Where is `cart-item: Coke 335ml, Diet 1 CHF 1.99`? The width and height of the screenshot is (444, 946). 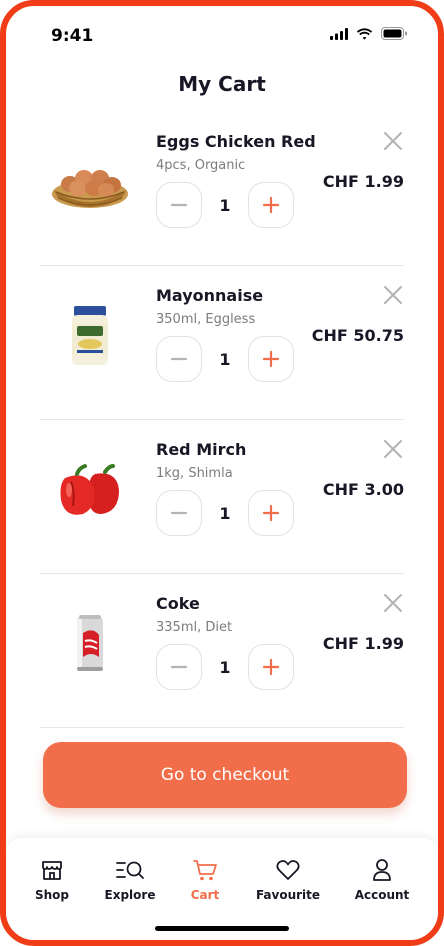
cart-item: Coke 335ml, Diet 1 CHF 1.99 is located at coordinates (222, 651).